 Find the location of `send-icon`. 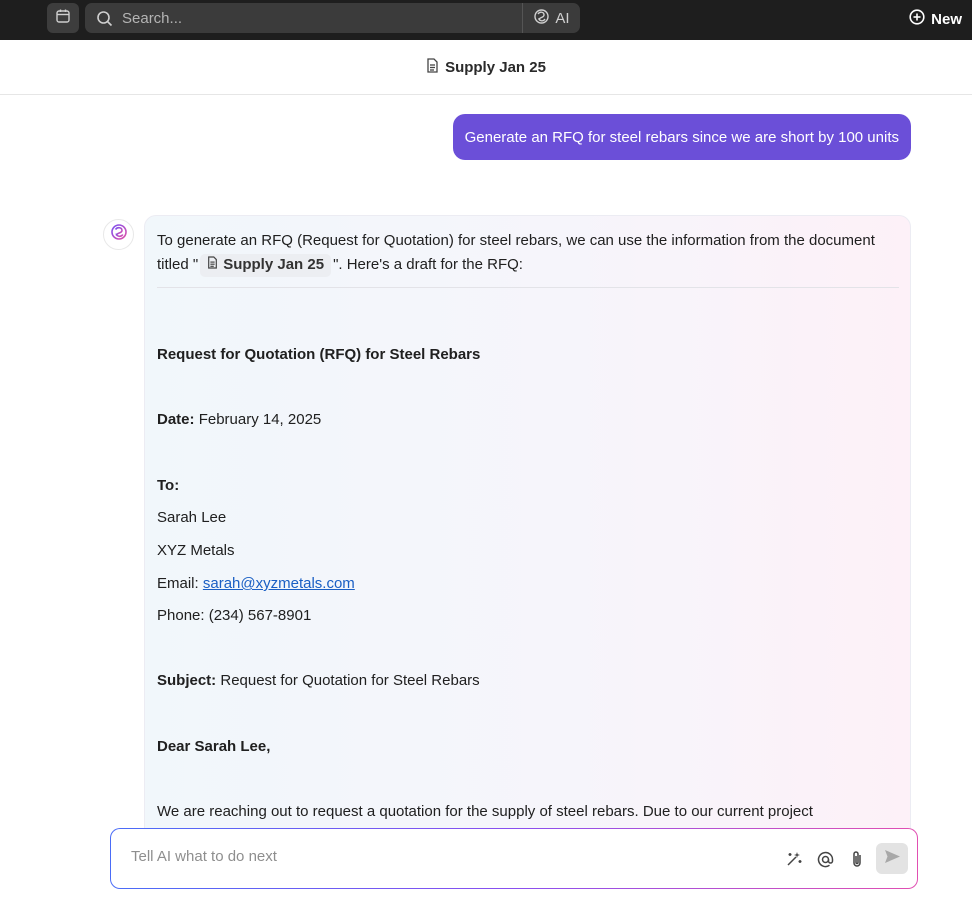

send-icon is located at coordinates (892, 859).